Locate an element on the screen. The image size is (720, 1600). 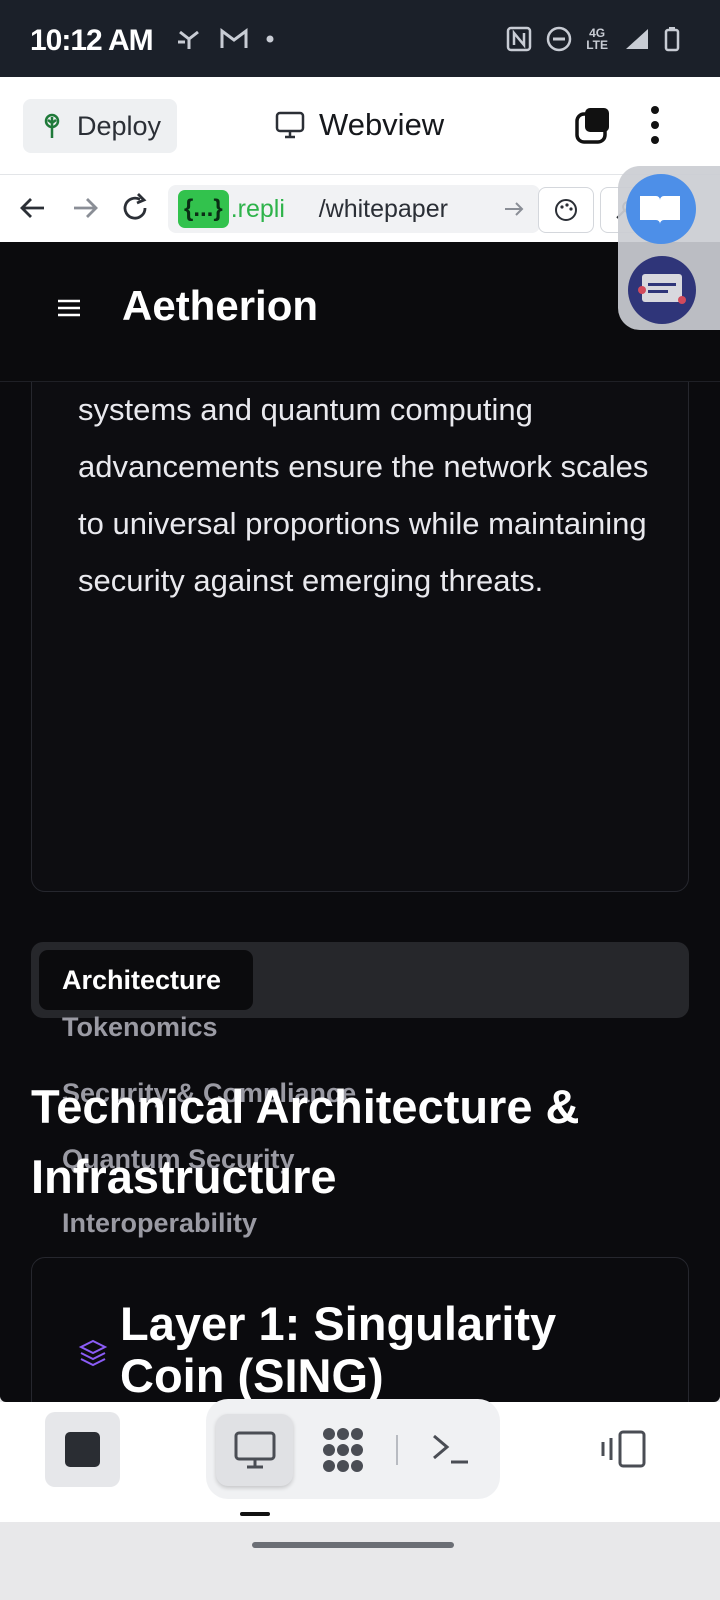
webview-title: Webview is located at coordinates (359, 125).